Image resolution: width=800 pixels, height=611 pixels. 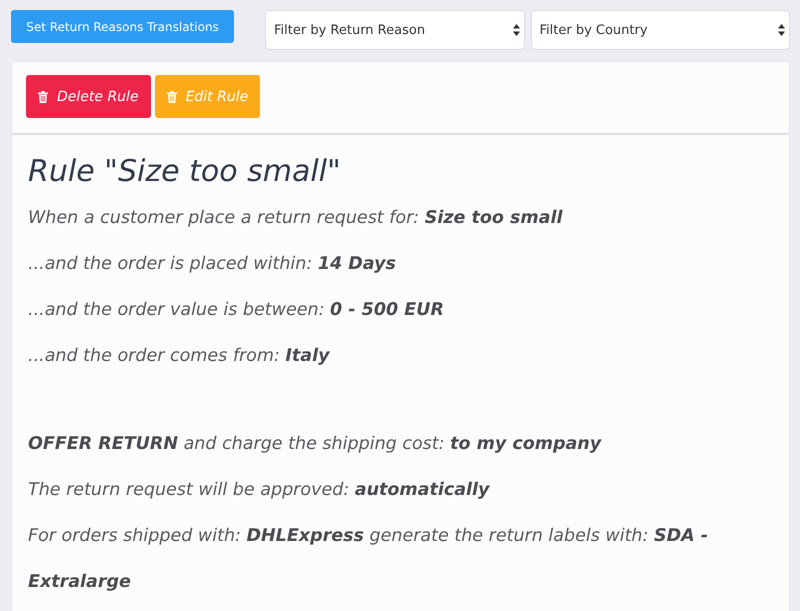 What do you see at coordinates (122, 26) in the screenshot?
I see `translations-button: Set Return Reasons Translations` at bounding box center [122, 26].